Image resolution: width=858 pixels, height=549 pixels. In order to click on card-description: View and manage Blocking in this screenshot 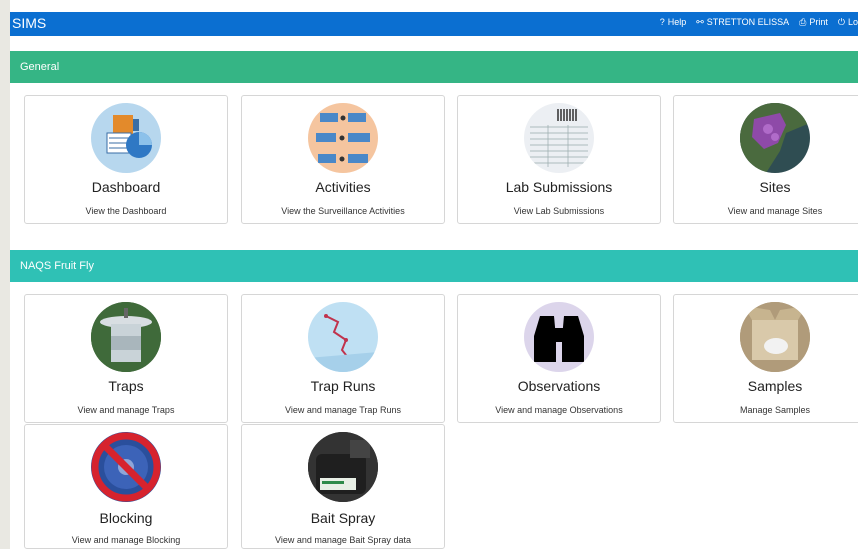, I will do `click(126, 540)`.